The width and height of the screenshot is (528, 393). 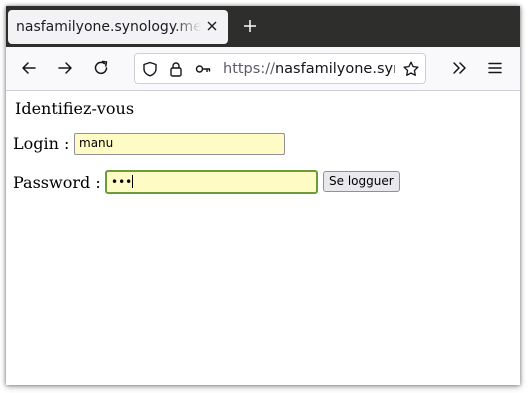 I want to click on forward-icon, so click(x=65, y=68).